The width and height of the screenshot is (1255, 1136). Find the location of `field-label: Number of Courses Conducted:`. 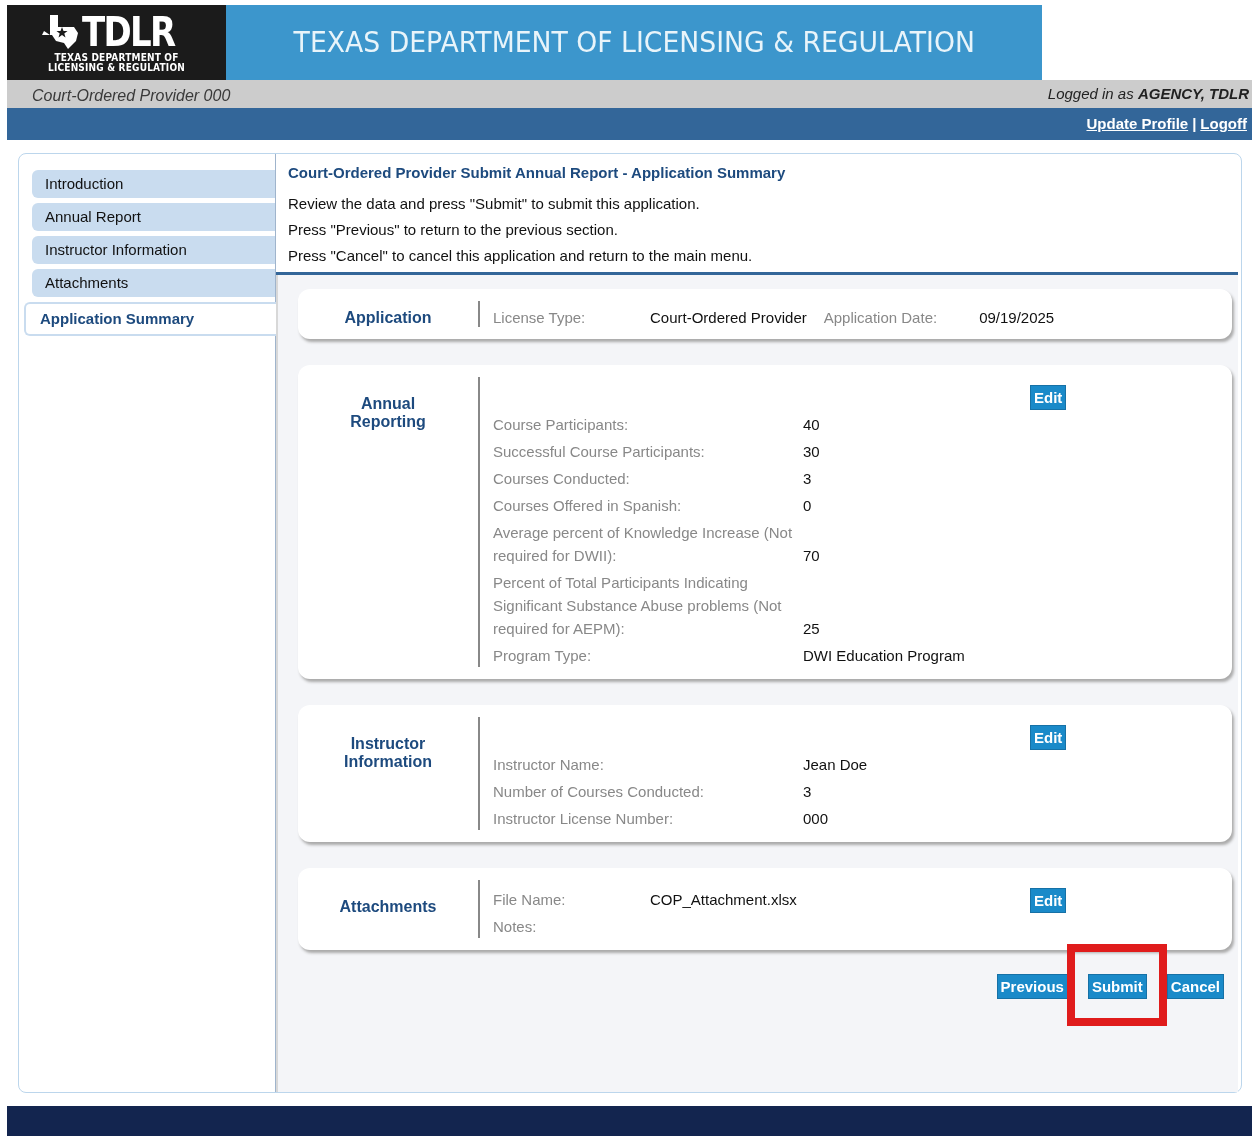

field-label: Number of Courses Conducted: is located at coordinates (599, 791).